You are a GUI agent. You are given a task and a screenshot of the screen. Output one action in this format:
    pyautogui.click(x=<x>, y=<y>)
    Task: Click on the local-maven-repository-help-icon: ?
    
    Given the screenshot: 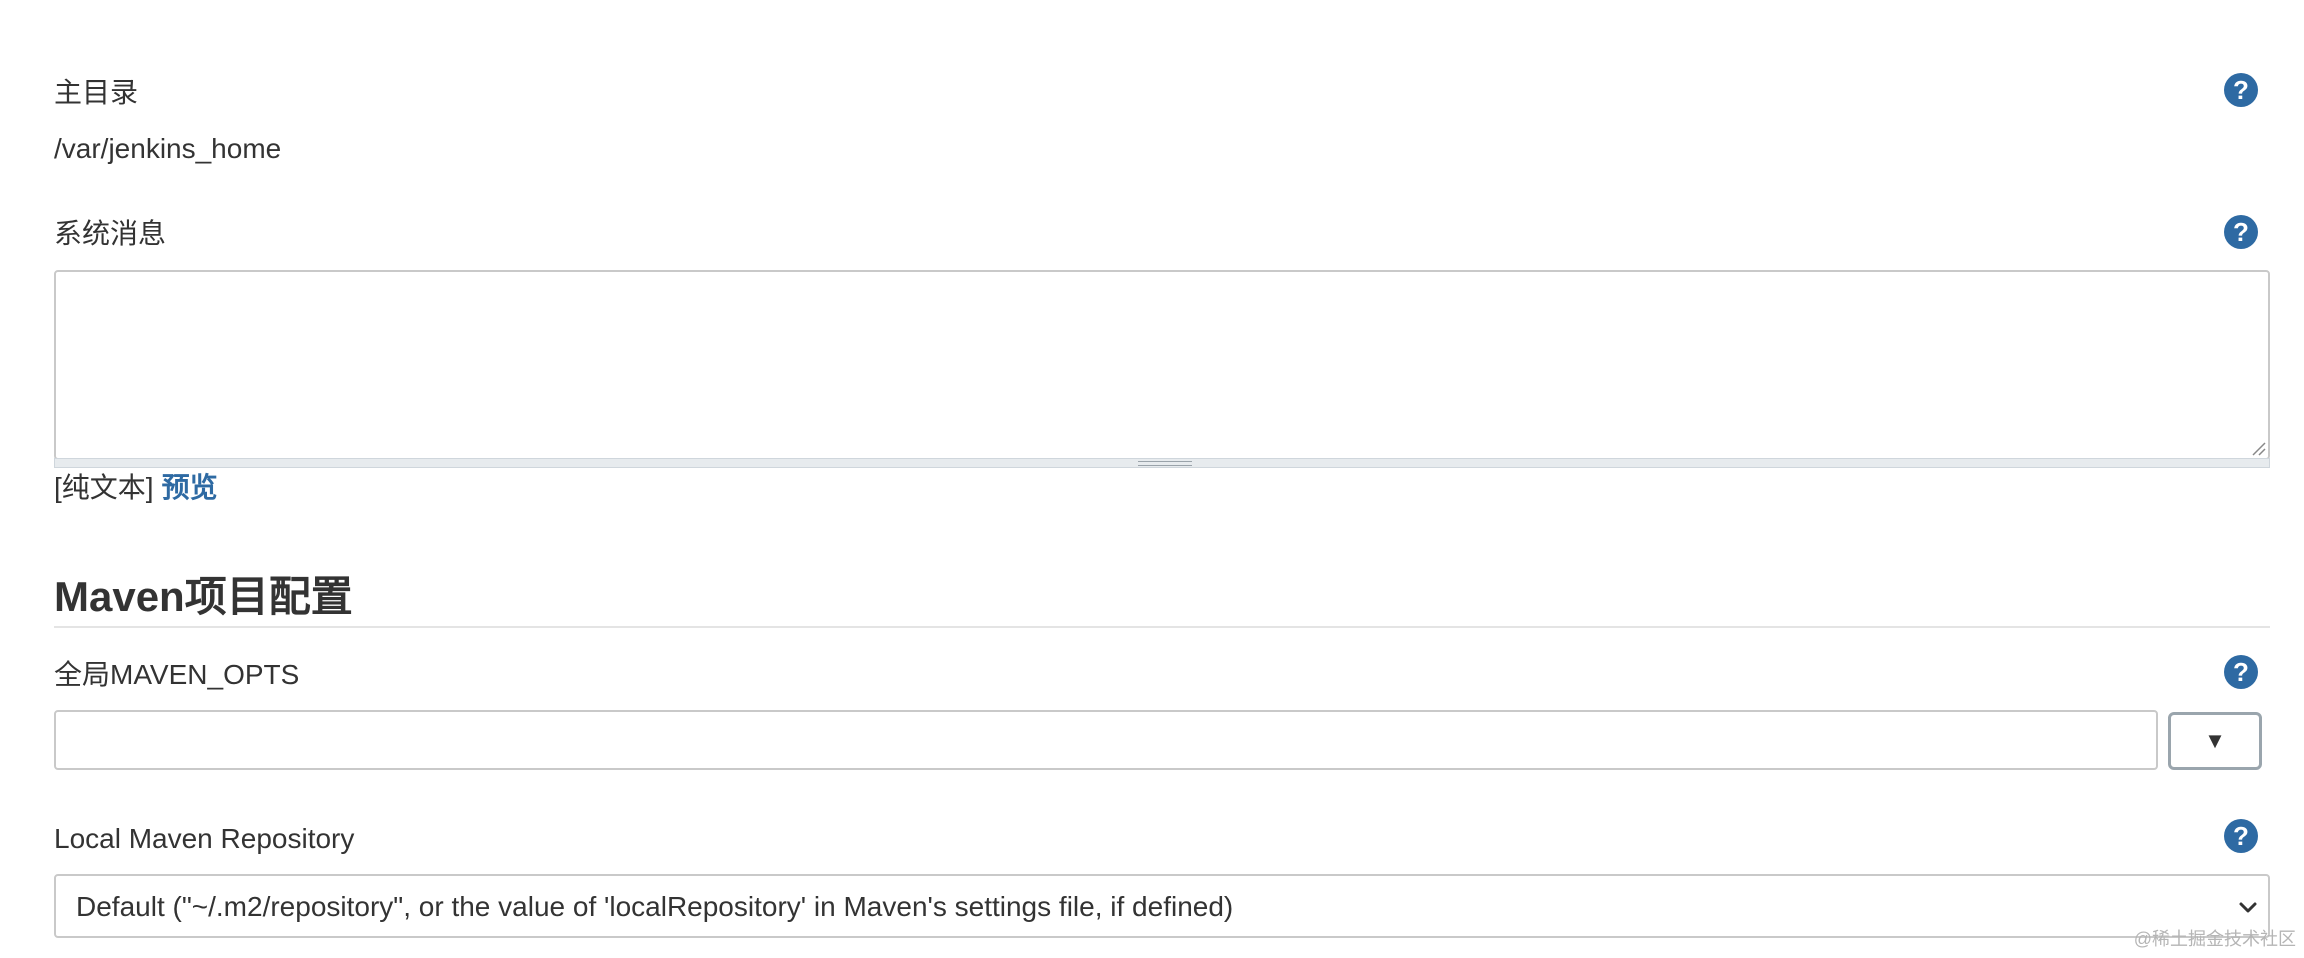 What is the action you would take?
    pyautogui.click(x=2241, y=836)
    